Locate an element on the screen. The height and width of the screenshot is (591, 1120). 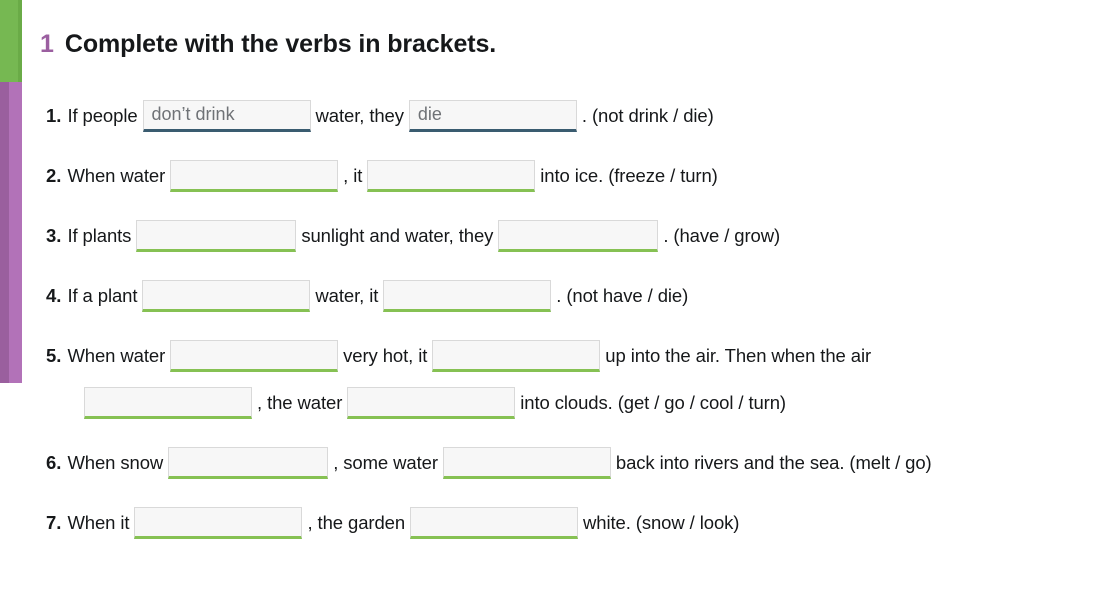
sentence-text: If people is located at coordinates (102, 115).